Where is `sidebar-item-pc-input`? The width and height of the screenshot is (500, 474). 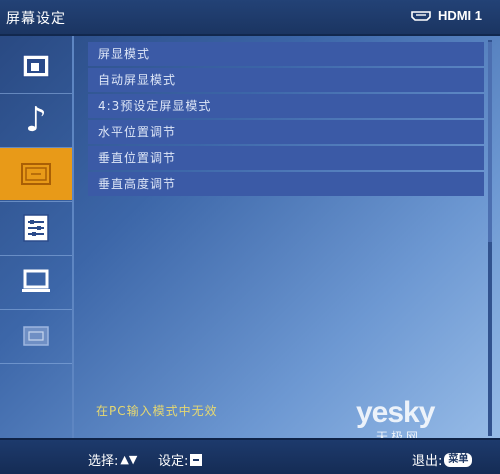
sidebar-item-pc-input is located at coordinates (36, 336).